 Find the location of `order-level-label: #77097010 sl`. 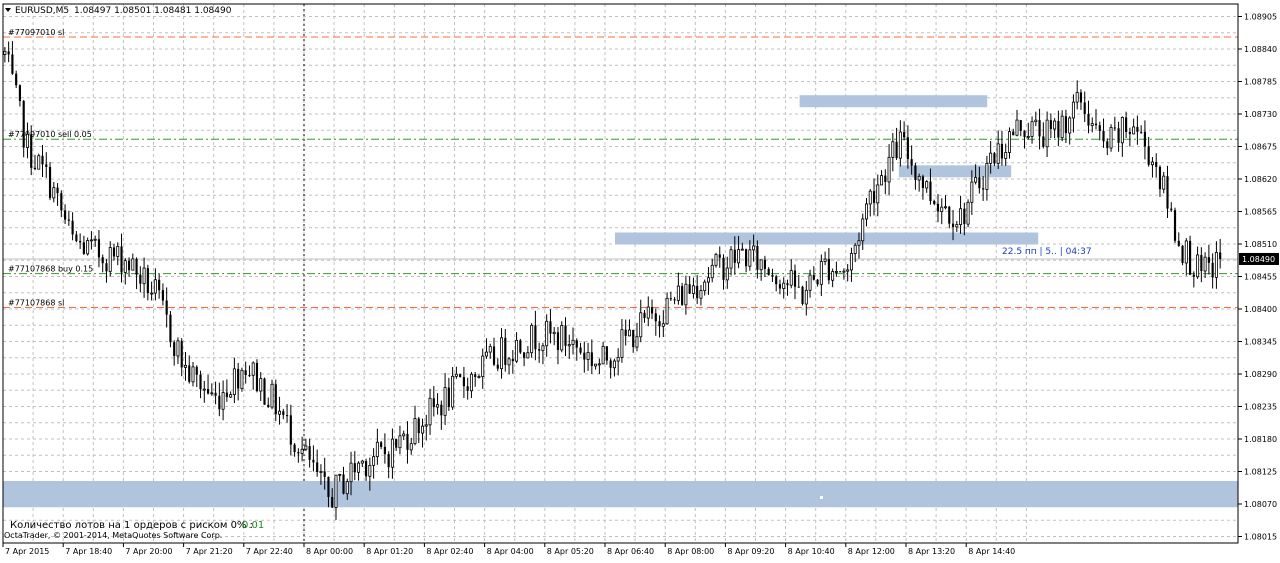

order-level-label: #77097010 sl is located at coordinates (36, 32).